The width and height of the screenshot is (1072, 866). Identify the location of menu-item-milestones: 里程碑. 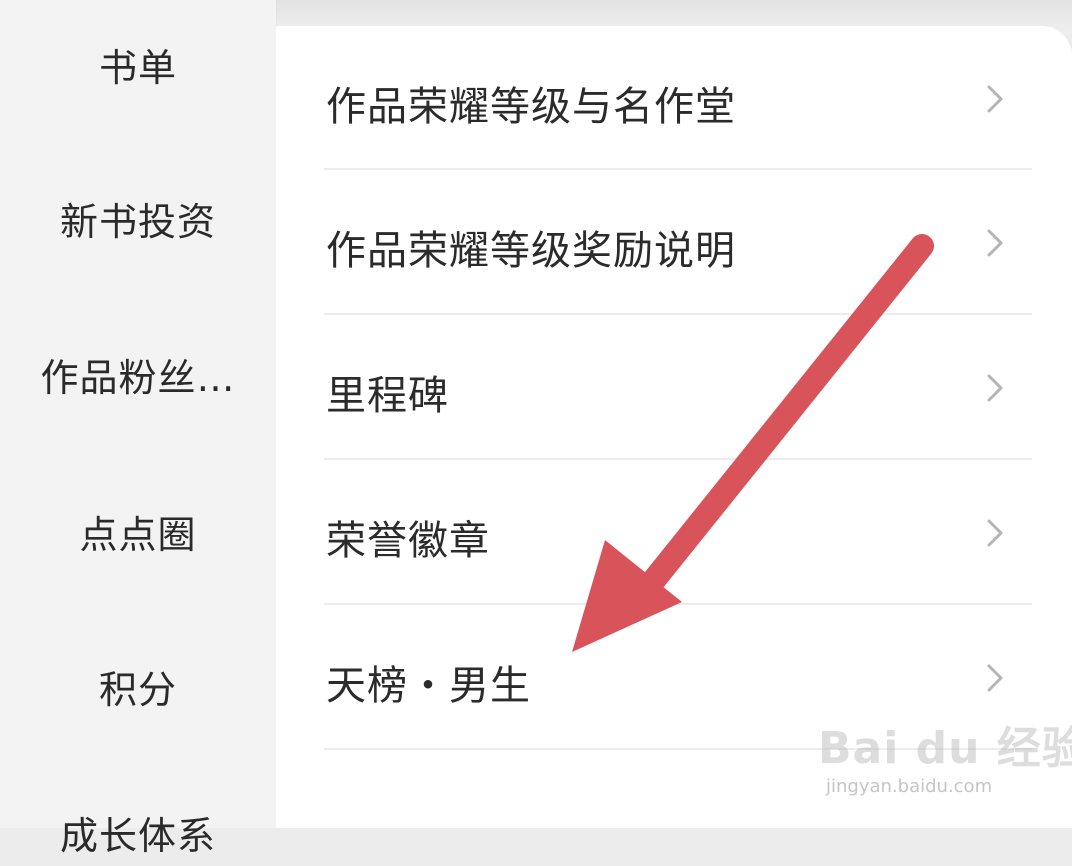
(678, 387).